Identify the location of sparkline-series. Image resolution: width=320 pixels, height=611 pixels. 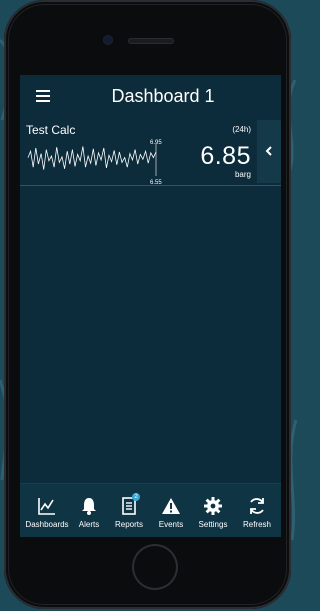
(92, 158).